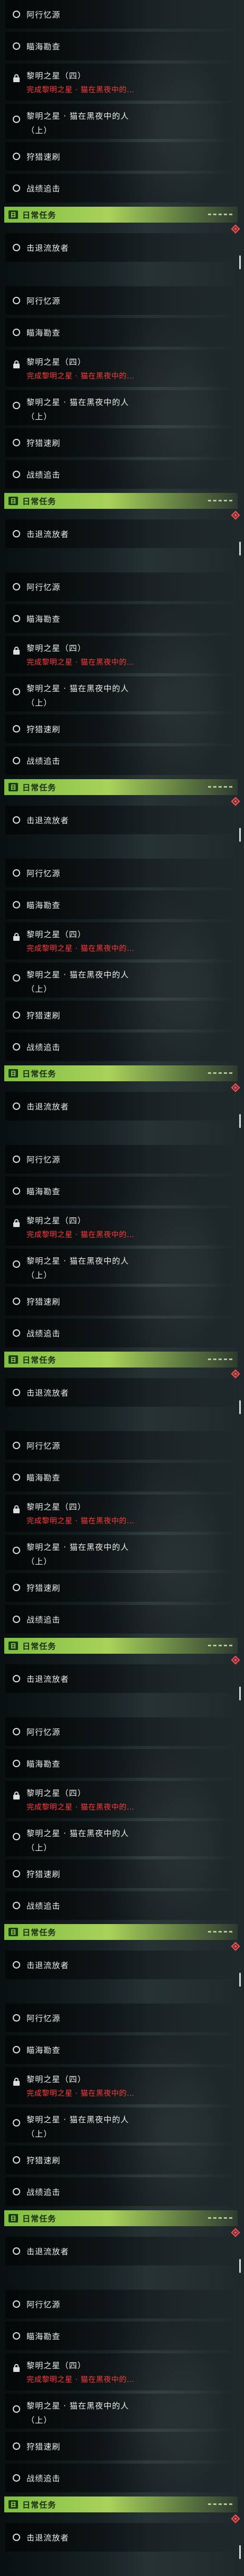 The height and width of the screenshot is (2576, 244). What do you see at coordinates (17, 1223) in the screenshot?
I see `lock-icon` at bounding box center [17, 1223].